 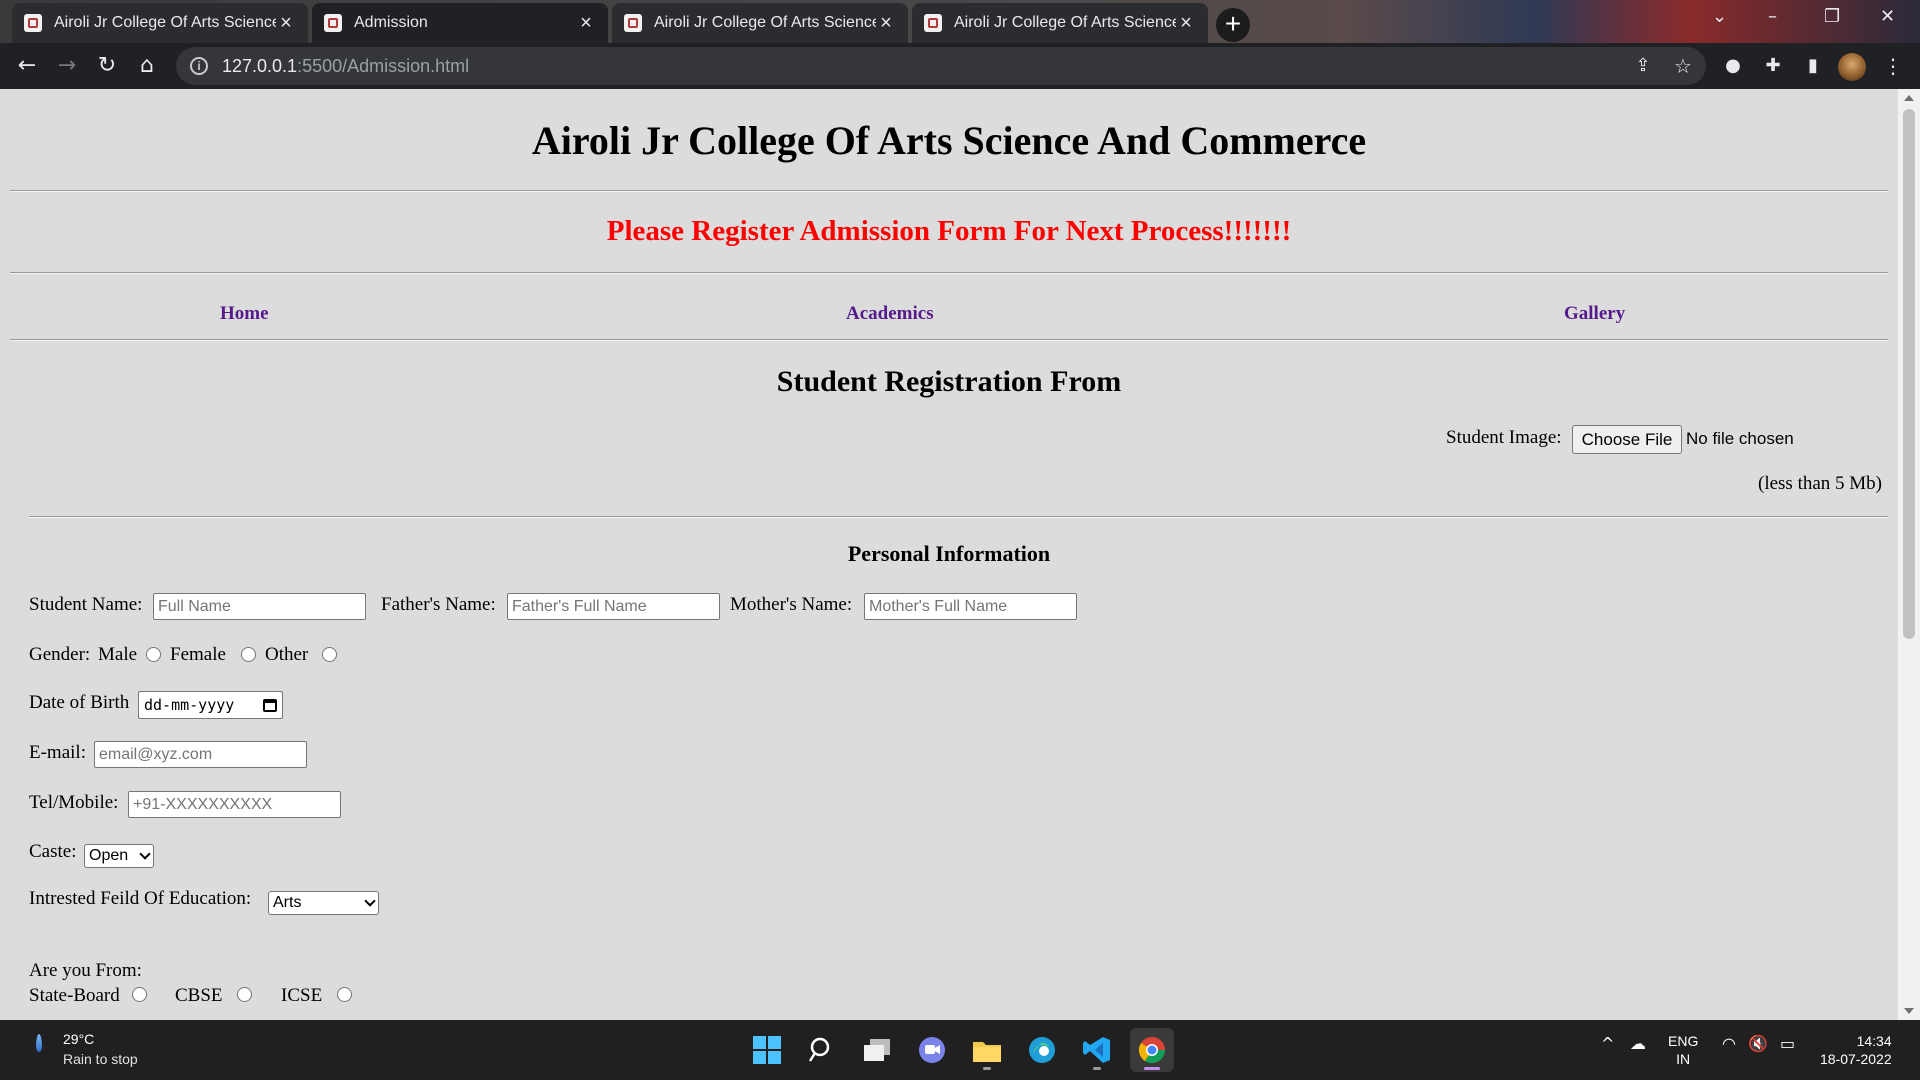 I want to click on language-code: ENG, so click(x=1683, y=1041).